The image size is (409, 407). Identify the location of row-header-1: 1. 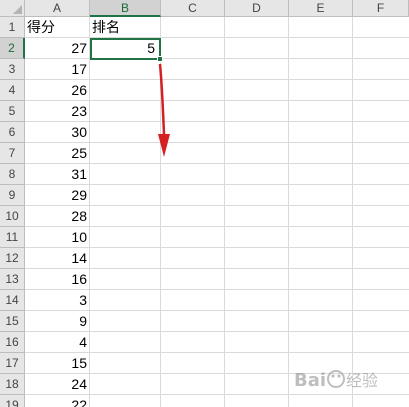
(12, 27).